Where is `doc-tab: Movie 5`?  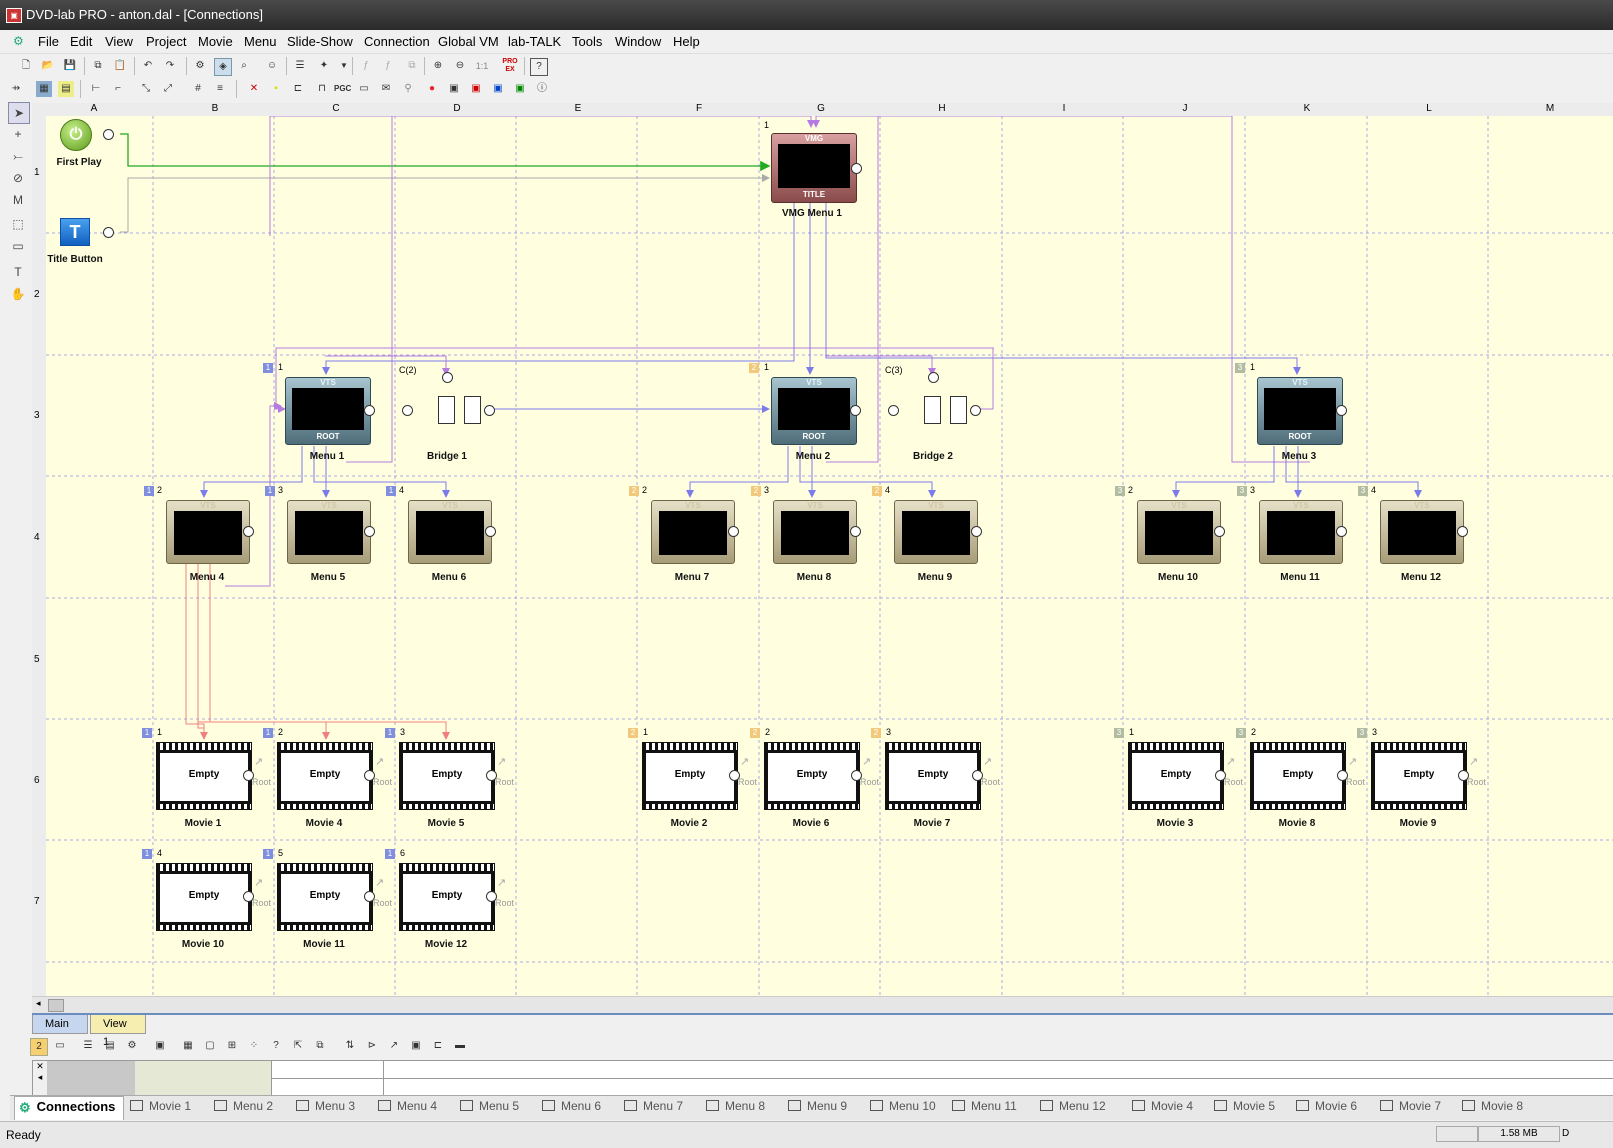
doc-tab: Movie 5 is located at coordinates (1244, 1106).